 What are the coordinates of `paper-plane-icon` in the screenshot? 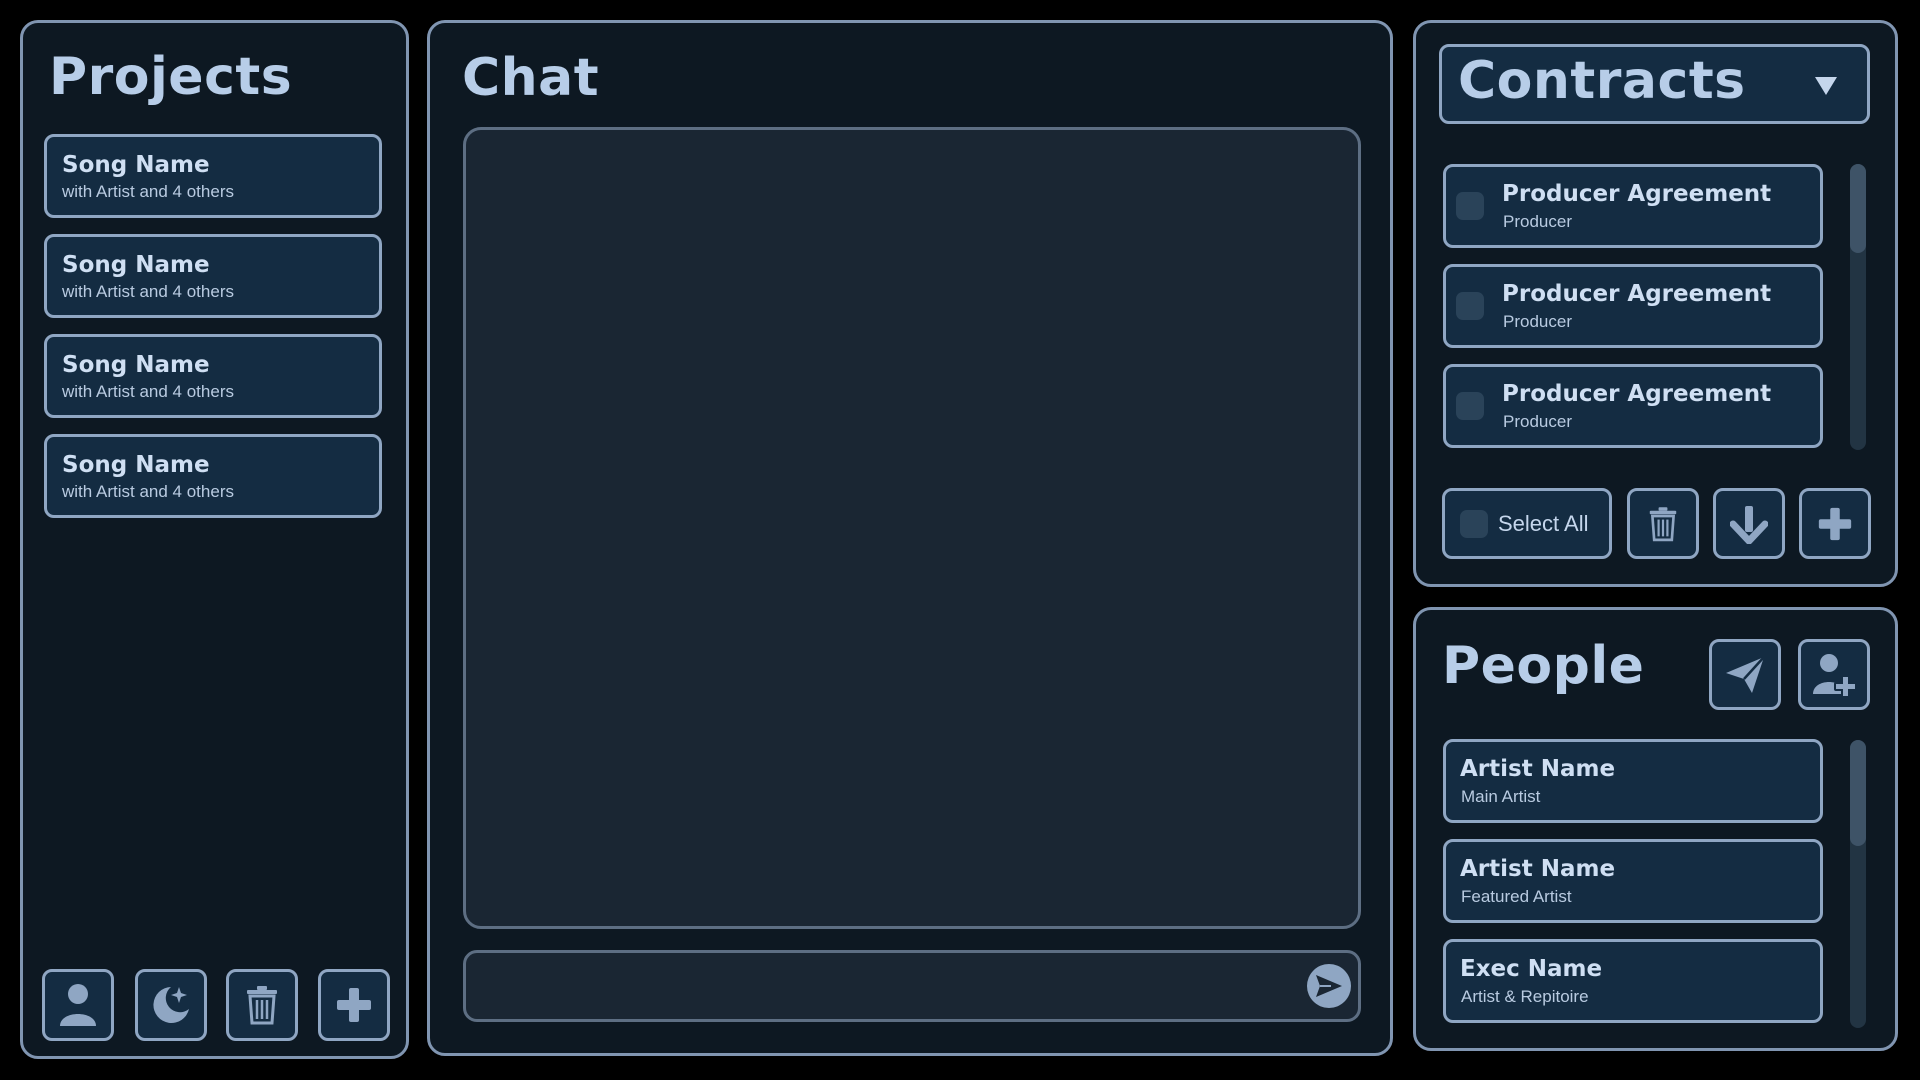 It's located at (1745, 674).